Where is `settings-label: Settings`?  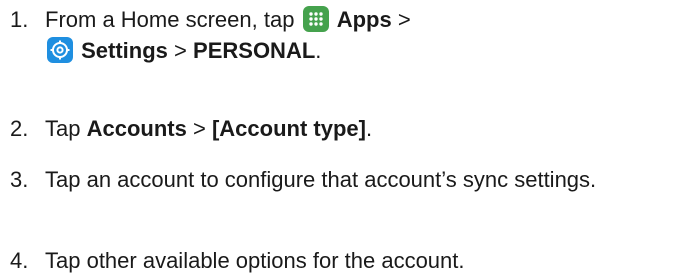
settings-label: Settings is located at coordinates (124, 50).